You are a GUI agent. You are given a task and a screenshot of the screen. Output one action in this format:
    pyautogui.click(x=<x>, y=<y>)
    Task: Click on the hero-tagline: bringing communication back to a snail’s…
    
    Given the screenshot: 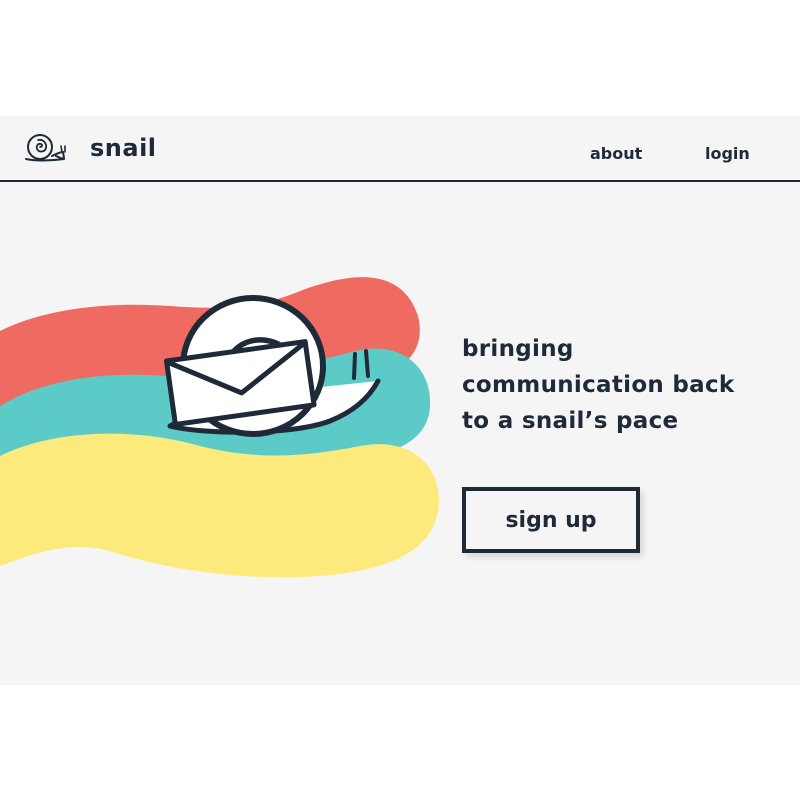 What is the action you would take?
    pyautogui.click(x=622, y=385)
    